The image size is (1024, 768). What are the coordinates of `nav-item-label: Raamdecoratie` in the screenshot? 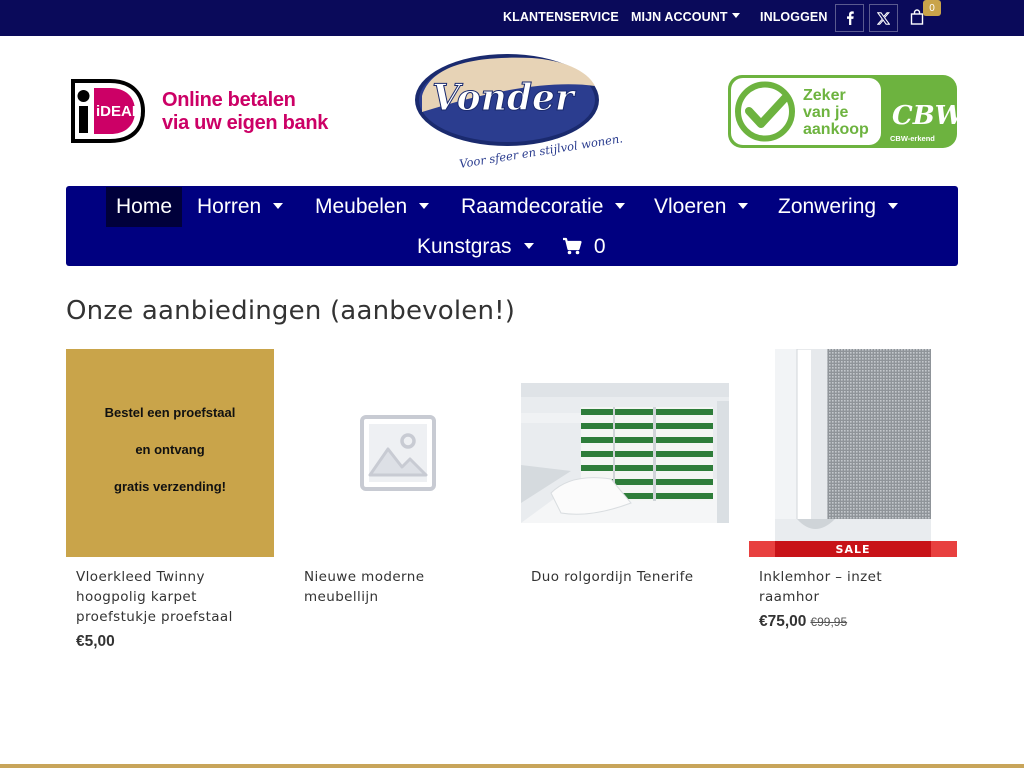 It's located at (532, 206).